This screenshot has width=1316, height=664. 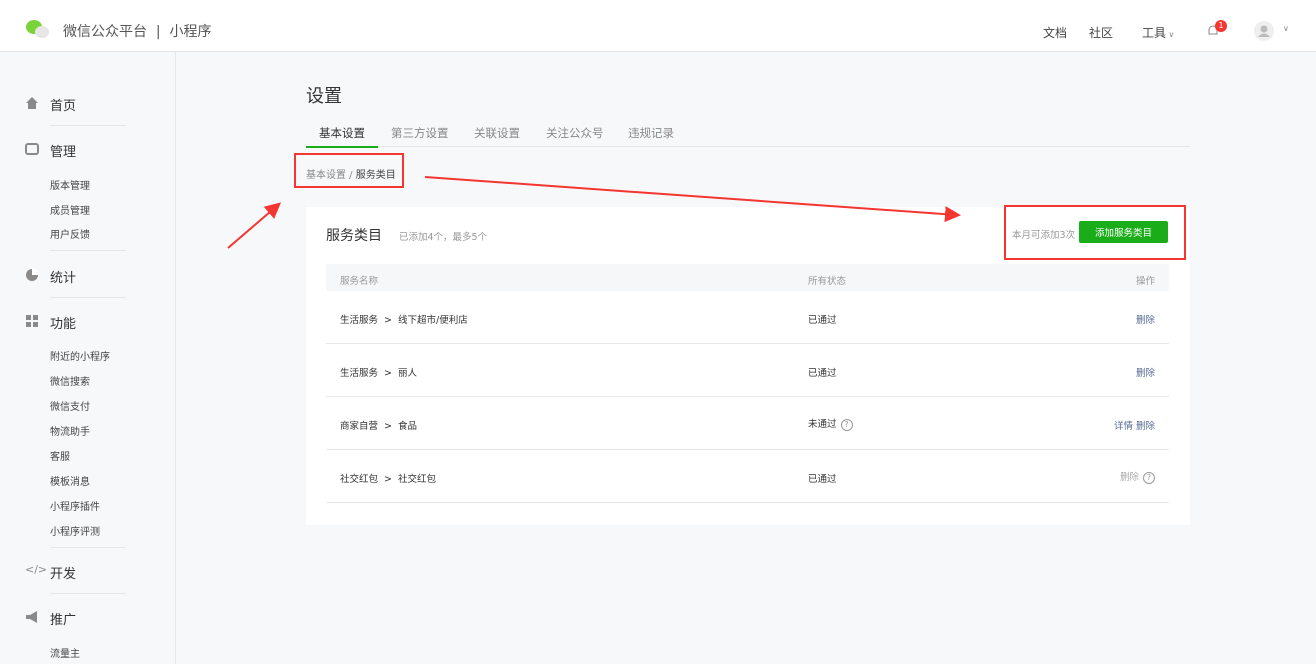 I want to click on grid-icon, so click(x=32, y=321).